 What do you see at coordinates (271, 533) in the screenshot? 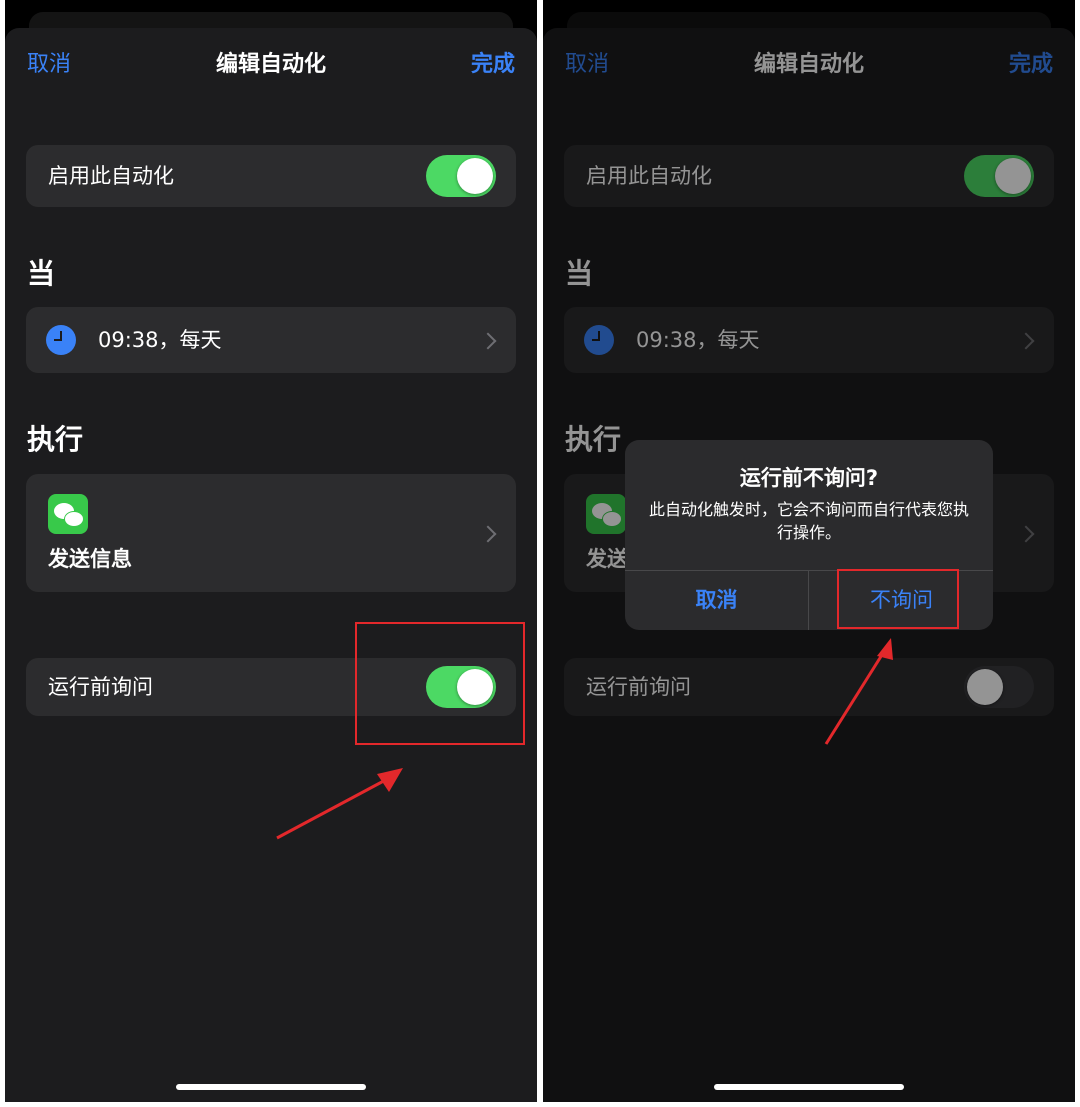
I see `action-row: 发送信息` at bounding box center [271, 533].